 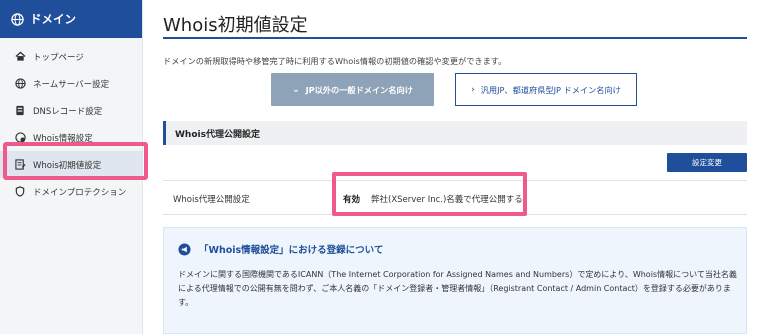 I want to click on sidebar-item-label: トップページ, so click(x=58, y=57).